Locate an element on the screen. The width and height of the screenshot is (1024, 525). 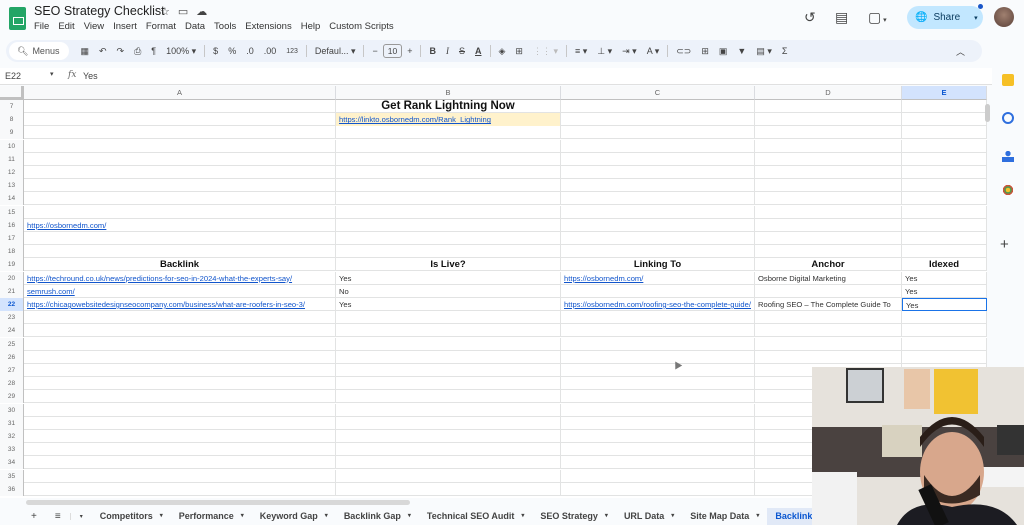
cell-b20: Yes is located at coordinates (448, 278).